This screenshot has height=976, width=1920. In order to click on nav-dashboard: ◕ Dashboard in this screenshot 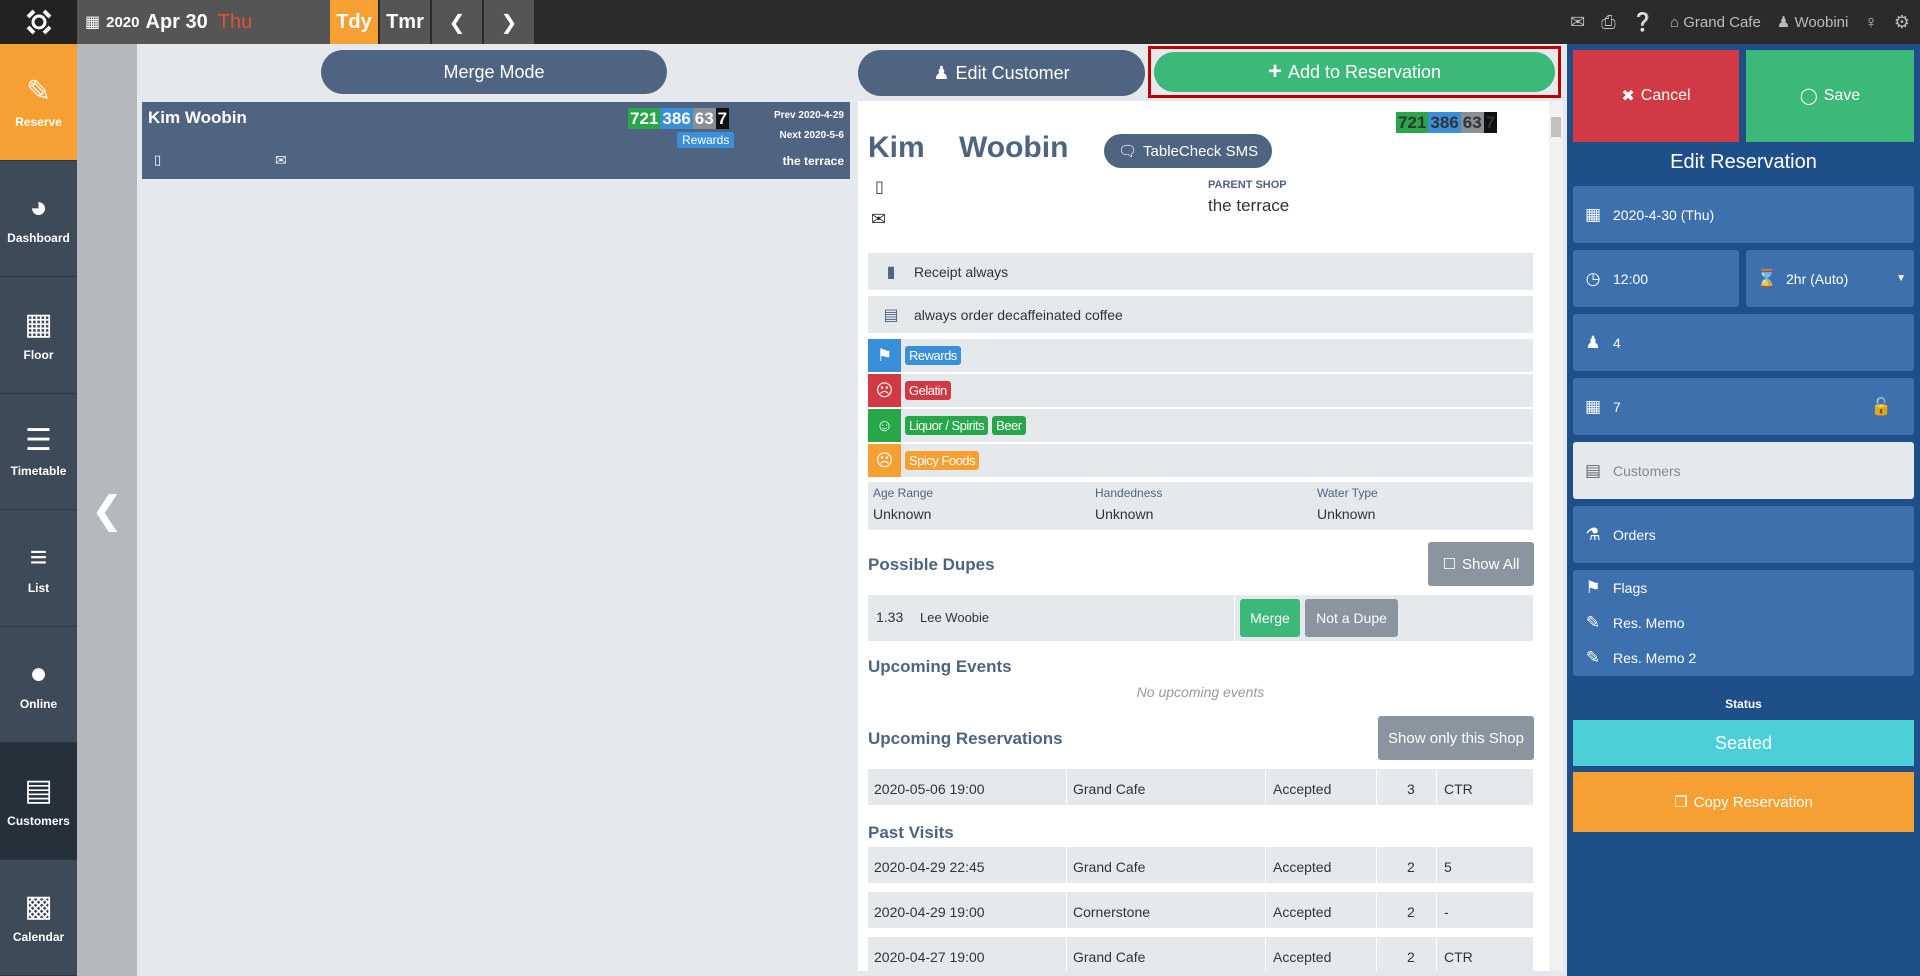, I will do `click(38, 219)`.